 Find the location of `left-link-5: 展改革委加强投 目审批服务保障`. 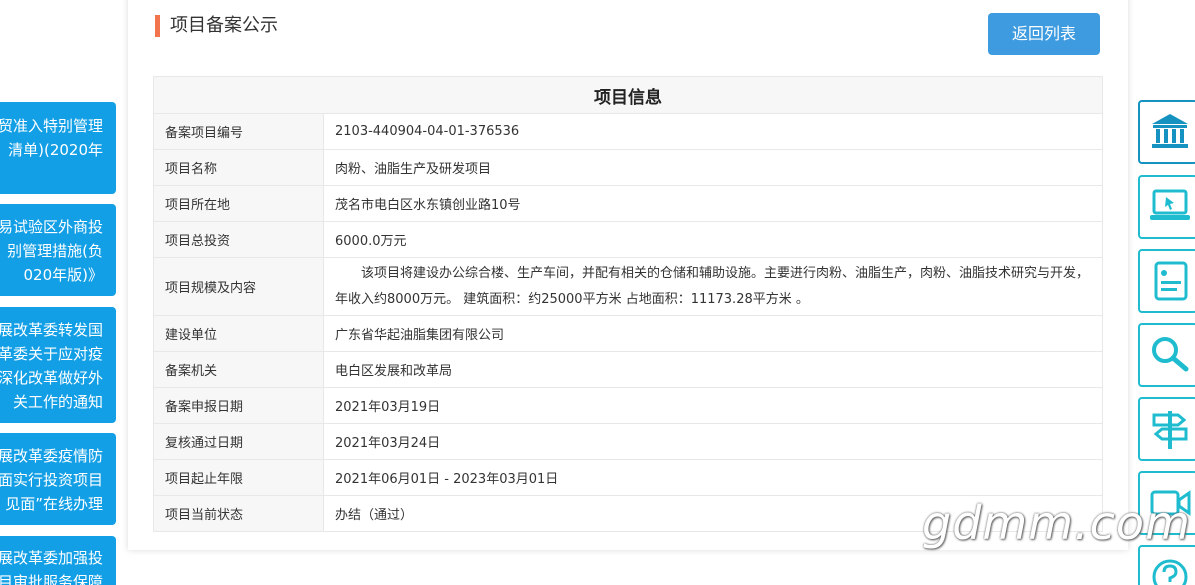

left-link-5: 展改革委加强投 目审批服务保障 is located at coordinates (58, 560).